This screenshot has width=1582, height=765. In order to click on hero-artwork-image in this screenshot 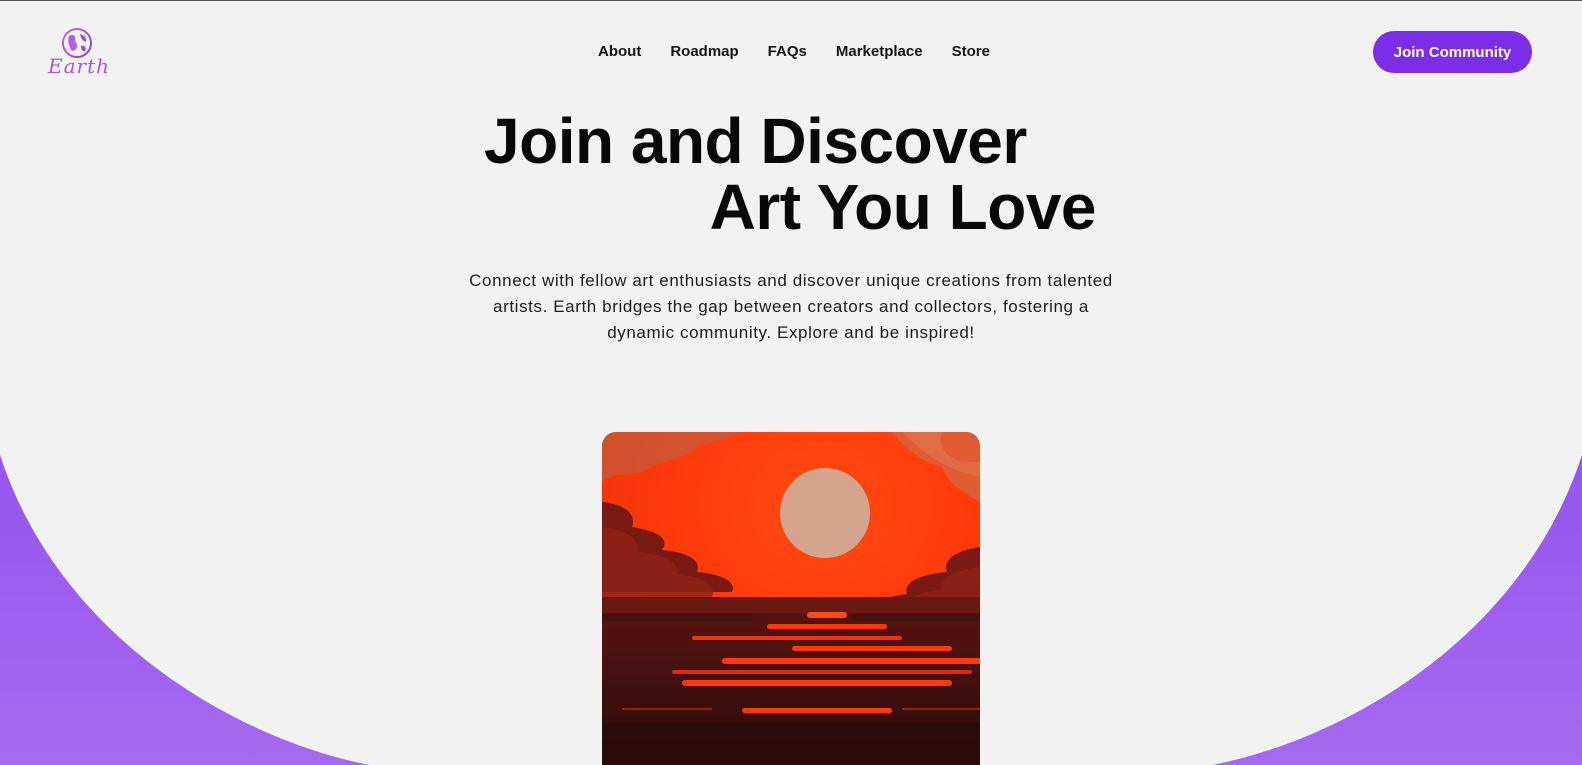, I will do `click(791, 598)`.